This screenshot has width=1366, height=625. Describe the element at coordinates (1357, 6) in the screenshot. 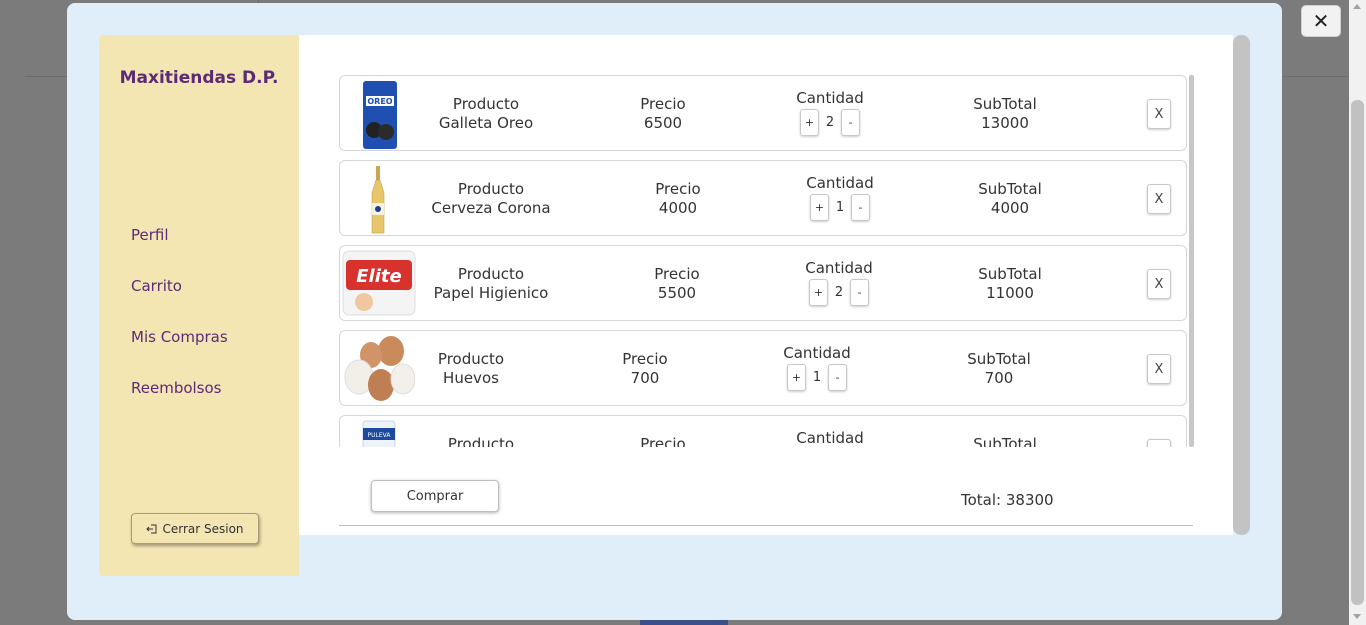

I see `scroll-up-icon` at that location.